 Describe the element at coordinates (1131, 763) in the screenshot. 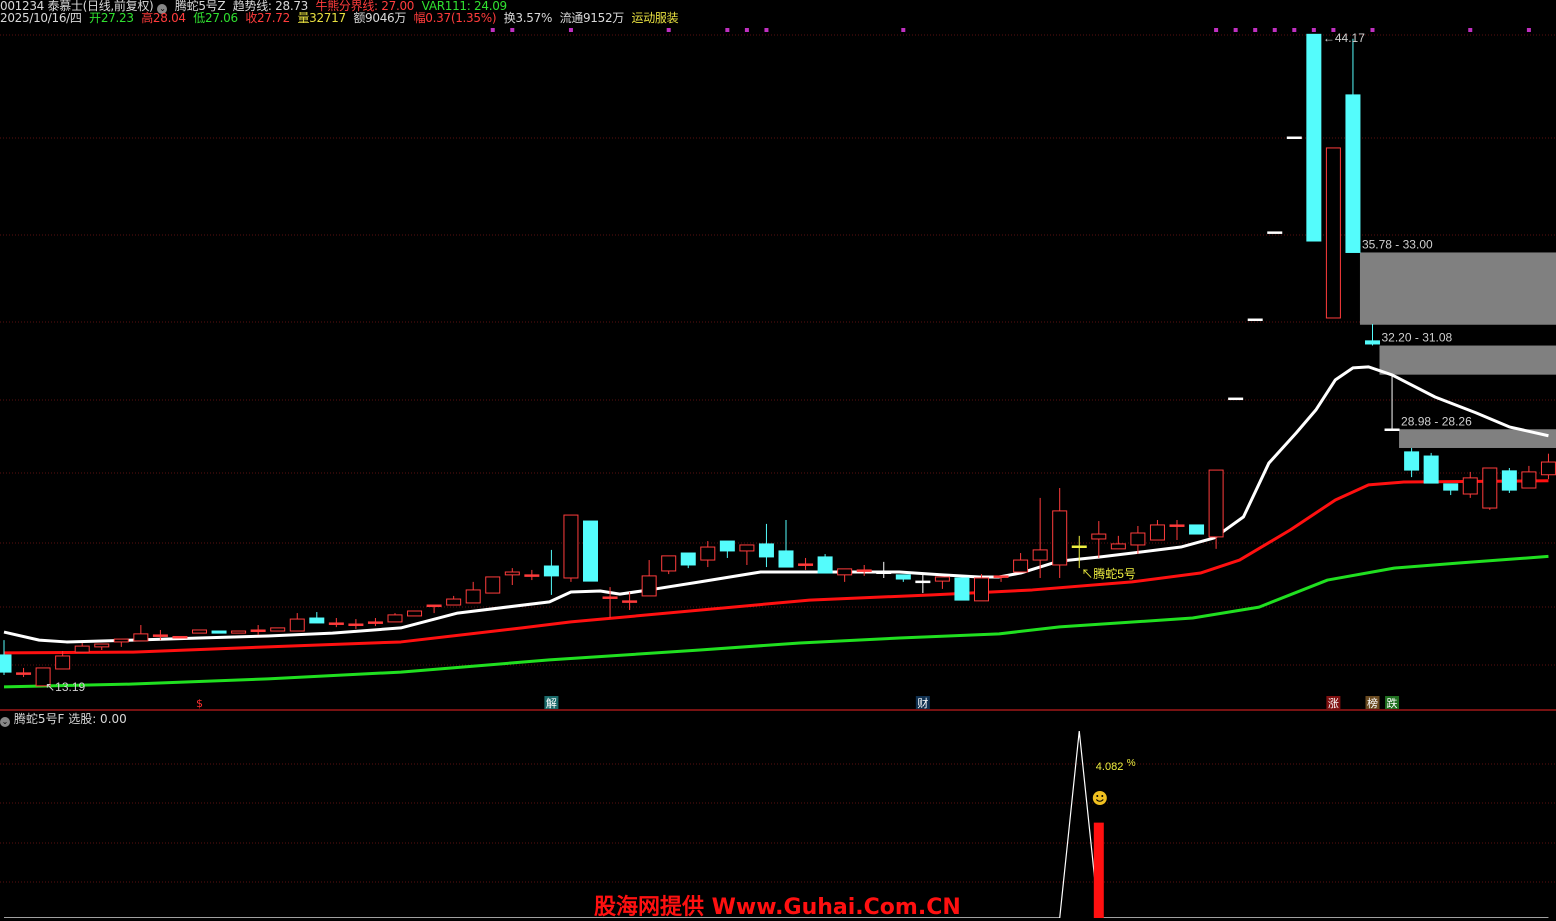

I see `percent-sign: %` at that location.